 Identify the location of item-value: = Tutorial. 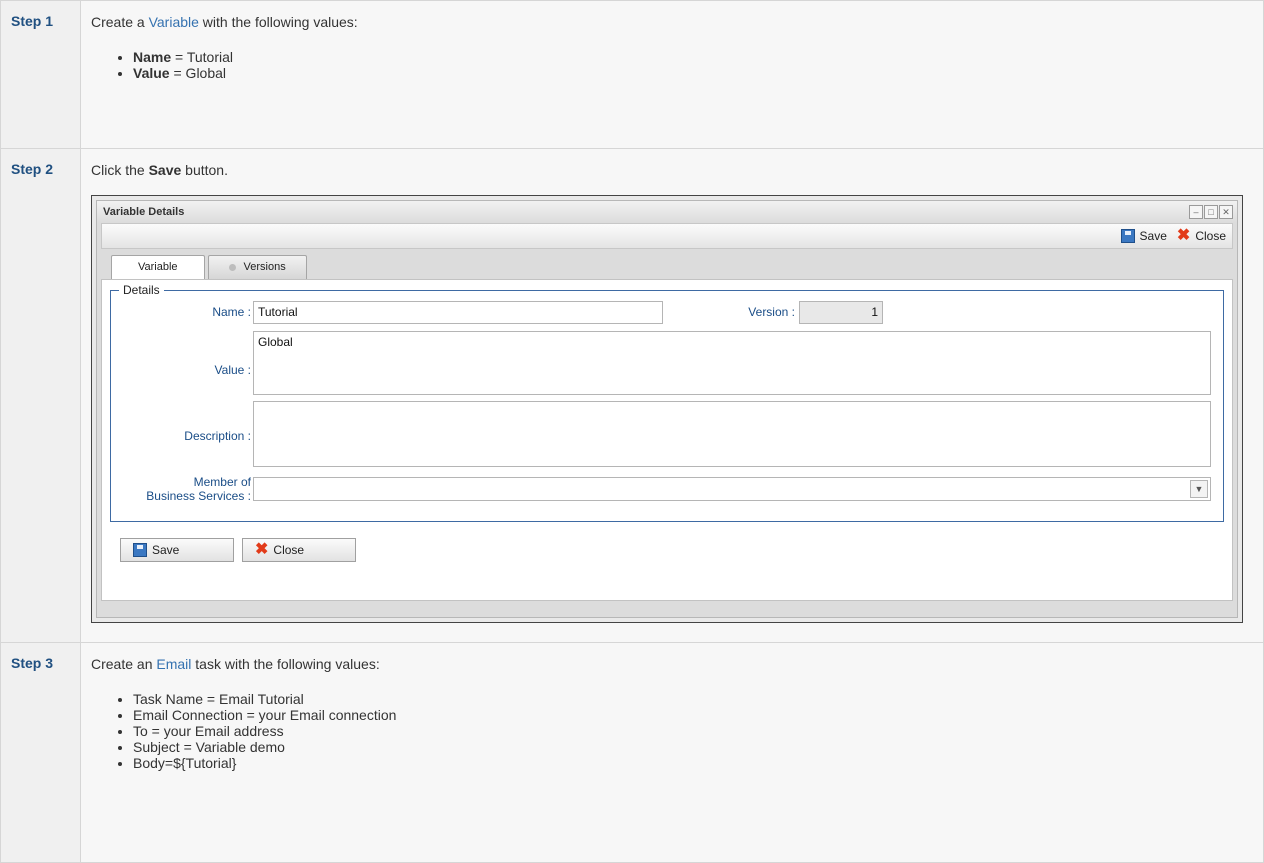
(202, 57).